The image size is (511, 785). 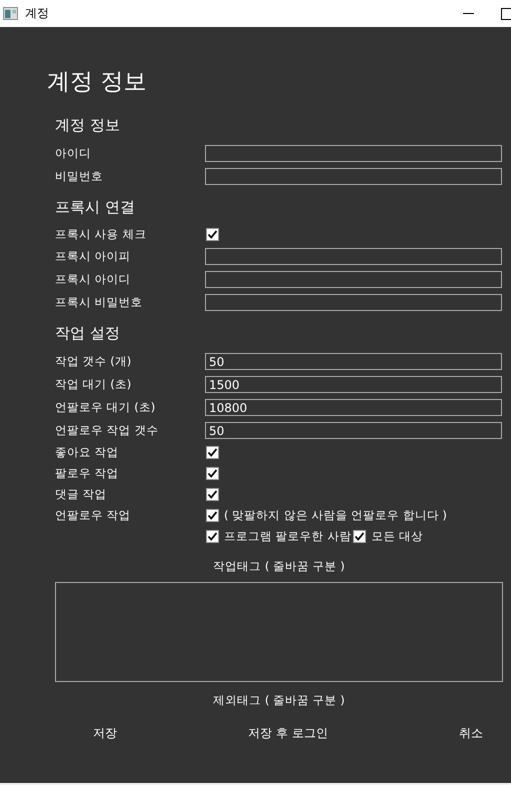 What do you see at coordinates (79, 176) in the screenshot?
I see `field-label: 비밀번호` at bounding box center [79, 176].